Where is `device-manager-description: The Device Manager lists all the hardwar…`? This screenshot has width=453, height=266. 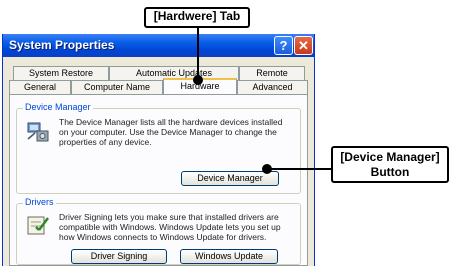
device-manager-description: The Device Manager lists all the hardwar… is located at coordinates (171, 132).